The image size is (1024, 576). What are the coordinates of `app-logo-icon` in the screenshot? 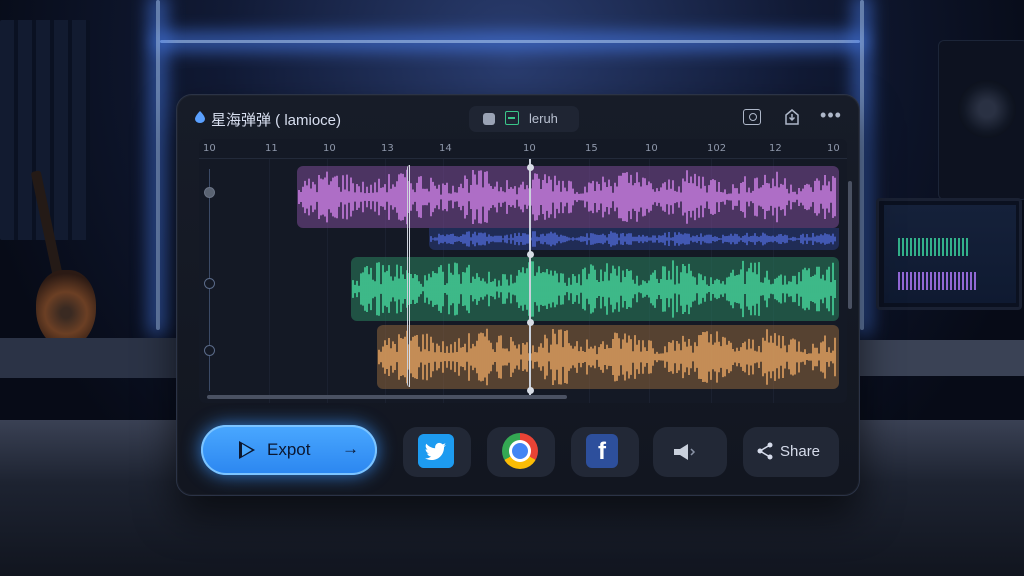 It's located at (200, 117).